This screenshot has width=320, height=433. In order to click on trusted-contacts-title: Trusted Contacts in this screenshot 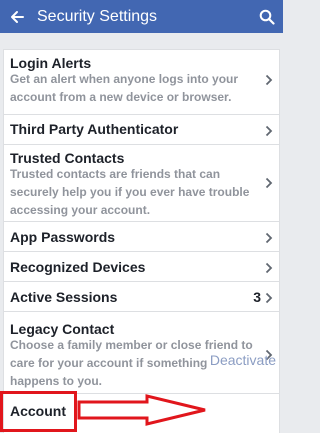, I will do `click(67, 158)`.